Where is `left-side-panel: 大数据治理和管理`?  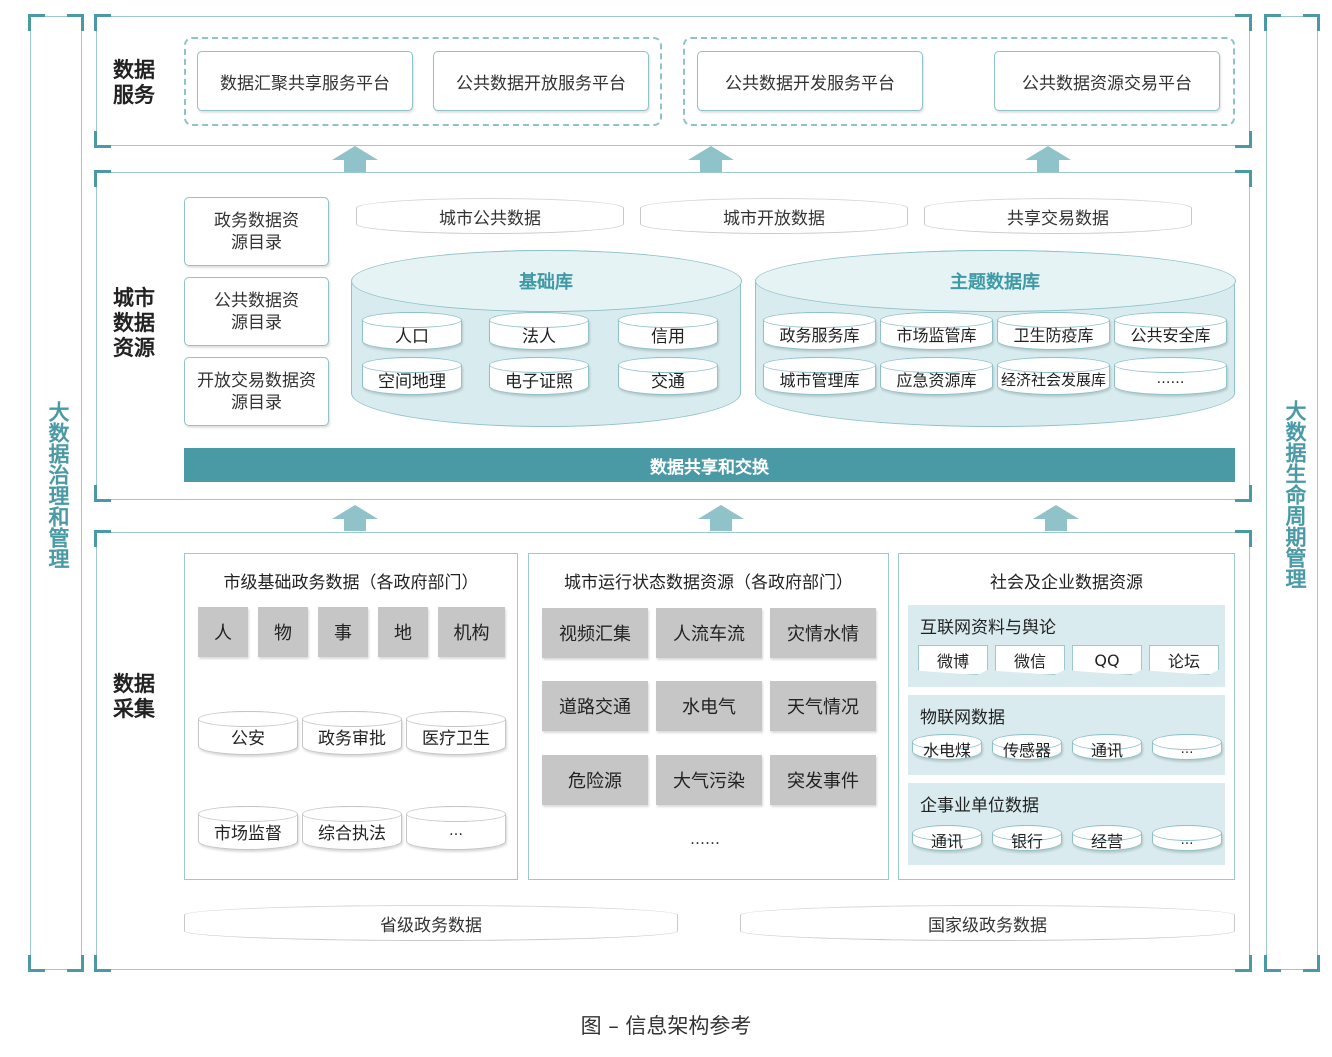
left-side-panel: 大数据治理和管理 is located at coordinates (56, 493).